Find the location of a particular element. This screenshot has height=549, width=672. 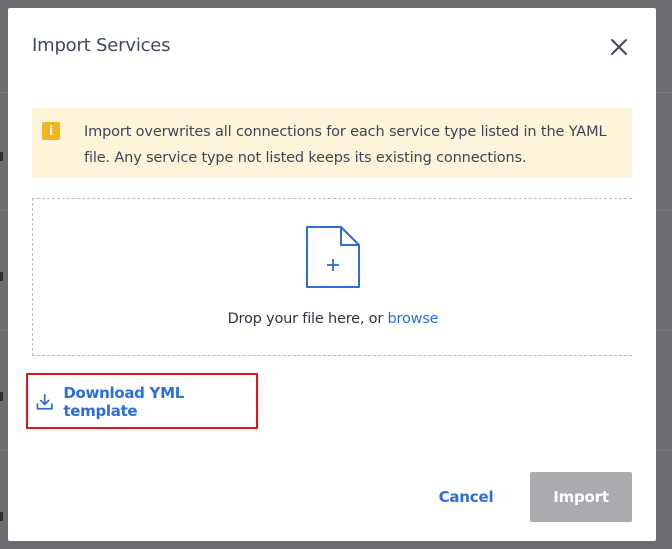

file-add-icon is located at coordinates (333, 257).